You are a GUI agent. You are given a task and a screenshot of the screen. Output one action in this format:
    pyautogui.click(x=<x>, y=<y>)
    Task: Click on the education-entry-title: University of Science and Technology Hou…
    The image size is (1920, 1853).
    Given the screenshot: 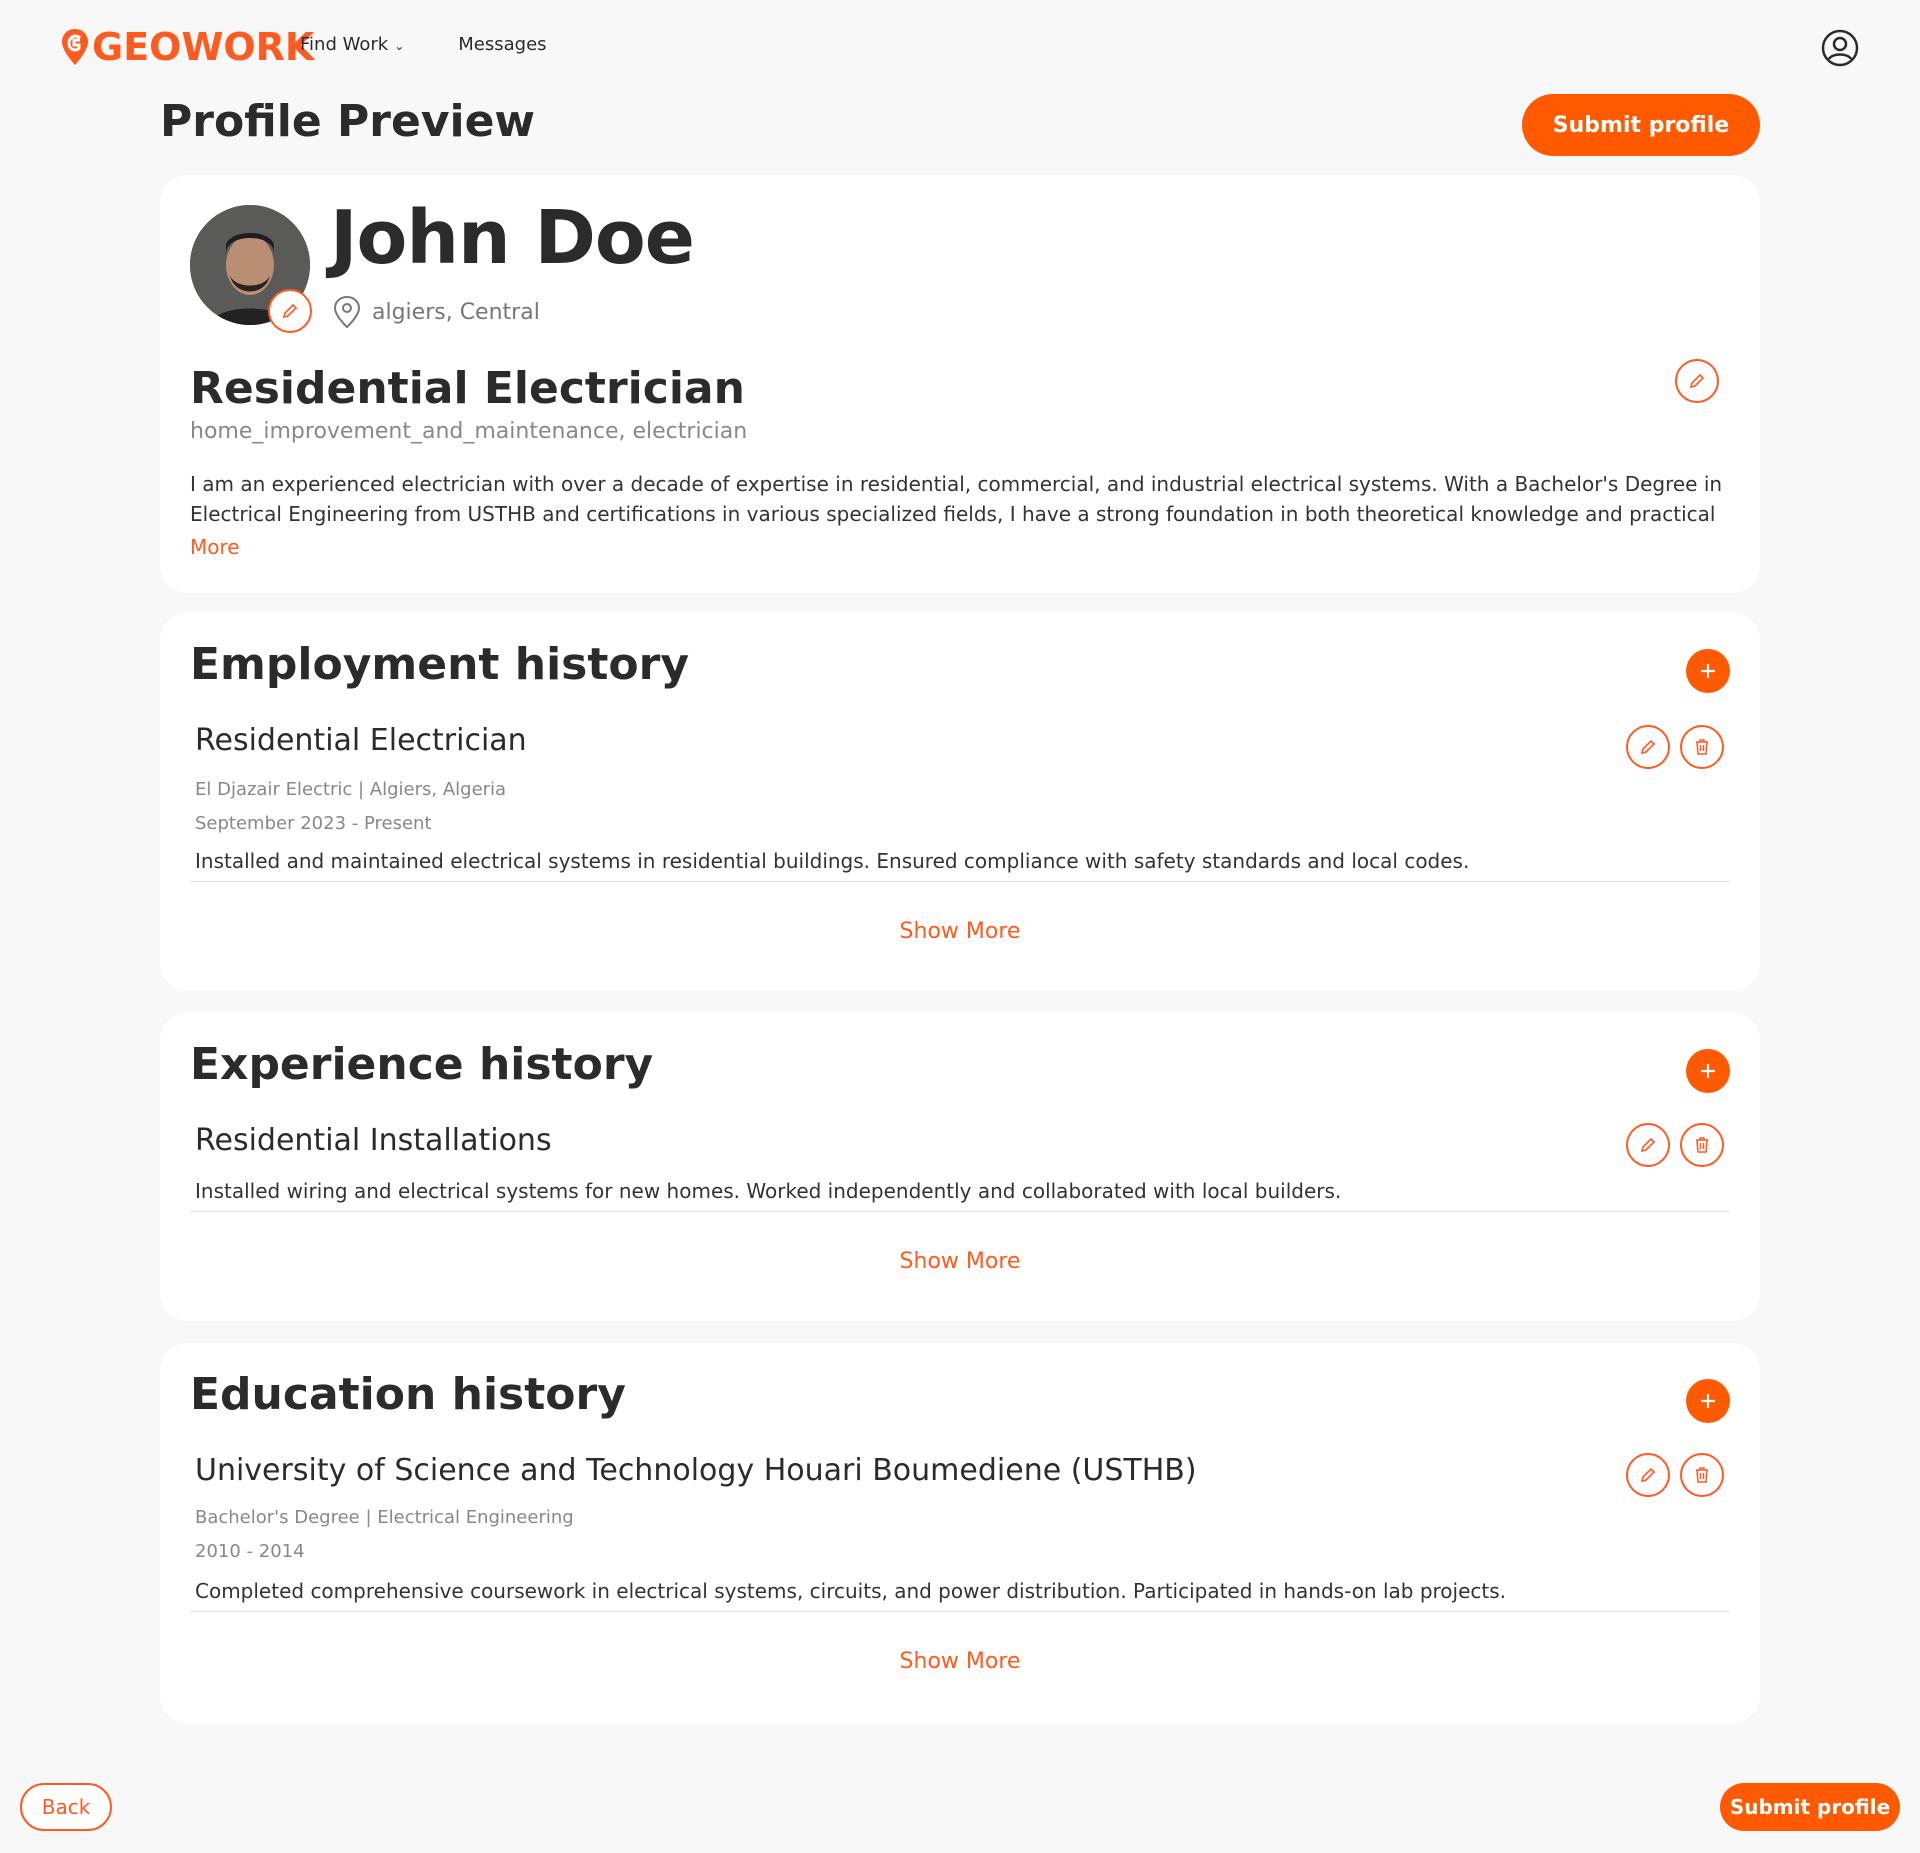 What is the action you would take?
    pyautogui.click(x=696, y=1470)
    